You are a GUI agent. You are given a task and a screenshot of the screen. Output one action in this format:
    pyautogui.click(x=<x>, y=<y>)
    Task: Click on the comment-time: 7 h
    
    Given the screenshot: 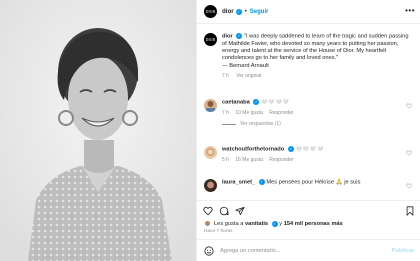 What is the action you would take?
    pyautogui.click(x=225, y=113)
    